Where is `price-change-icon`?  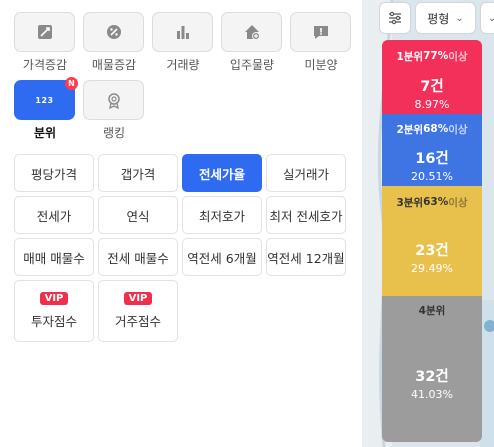 price-change-icon is located at coordinates (44, 32).